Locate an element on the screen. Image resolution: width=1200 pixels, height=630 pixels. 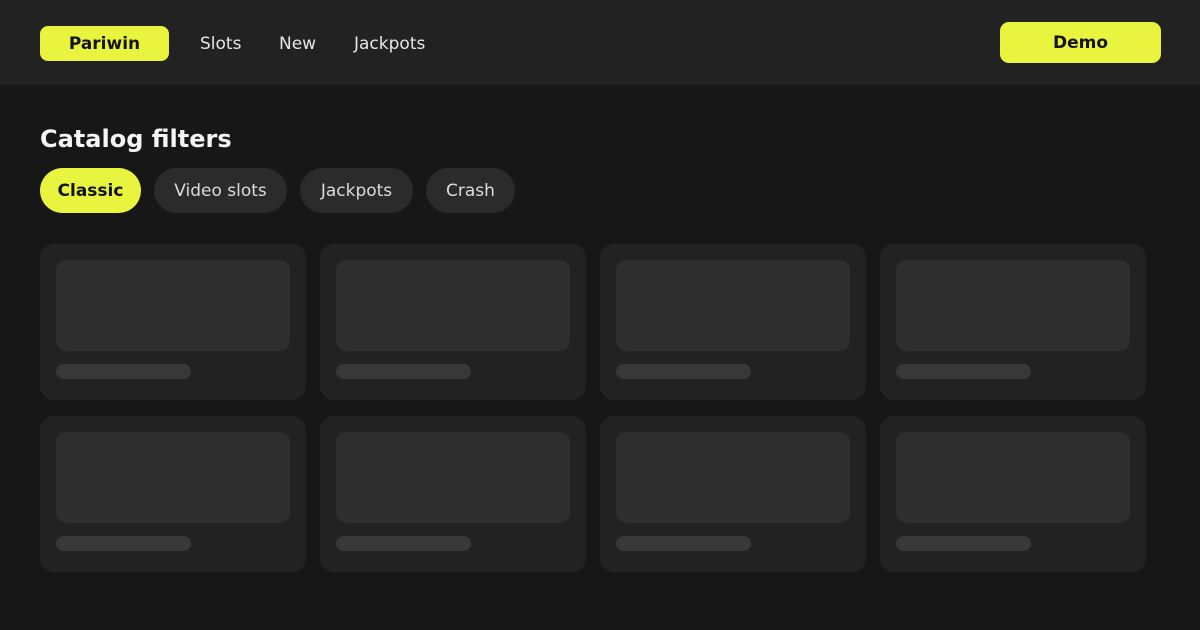
filter-chip-jackpots: Jackpots is located at coordinates (356, 190).